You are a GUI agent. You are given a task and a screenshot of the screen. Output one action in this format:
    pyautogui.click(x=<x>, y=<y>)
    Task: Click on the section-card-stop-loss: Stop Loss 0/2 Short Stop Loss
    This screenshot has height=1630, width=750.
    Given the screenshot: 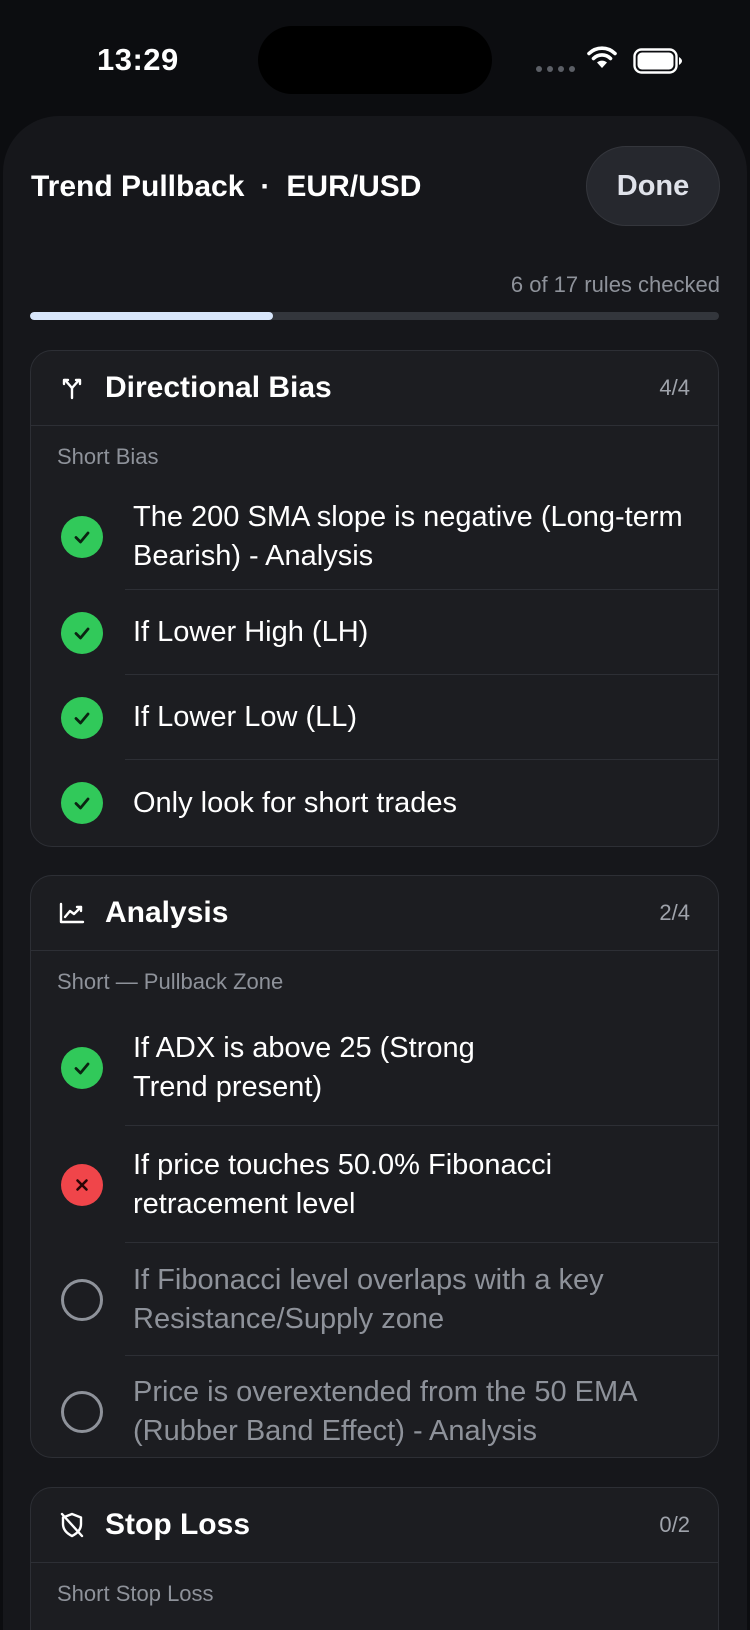 What is the action you would take?
    pyautogui.click(x=374, y=1558)
    